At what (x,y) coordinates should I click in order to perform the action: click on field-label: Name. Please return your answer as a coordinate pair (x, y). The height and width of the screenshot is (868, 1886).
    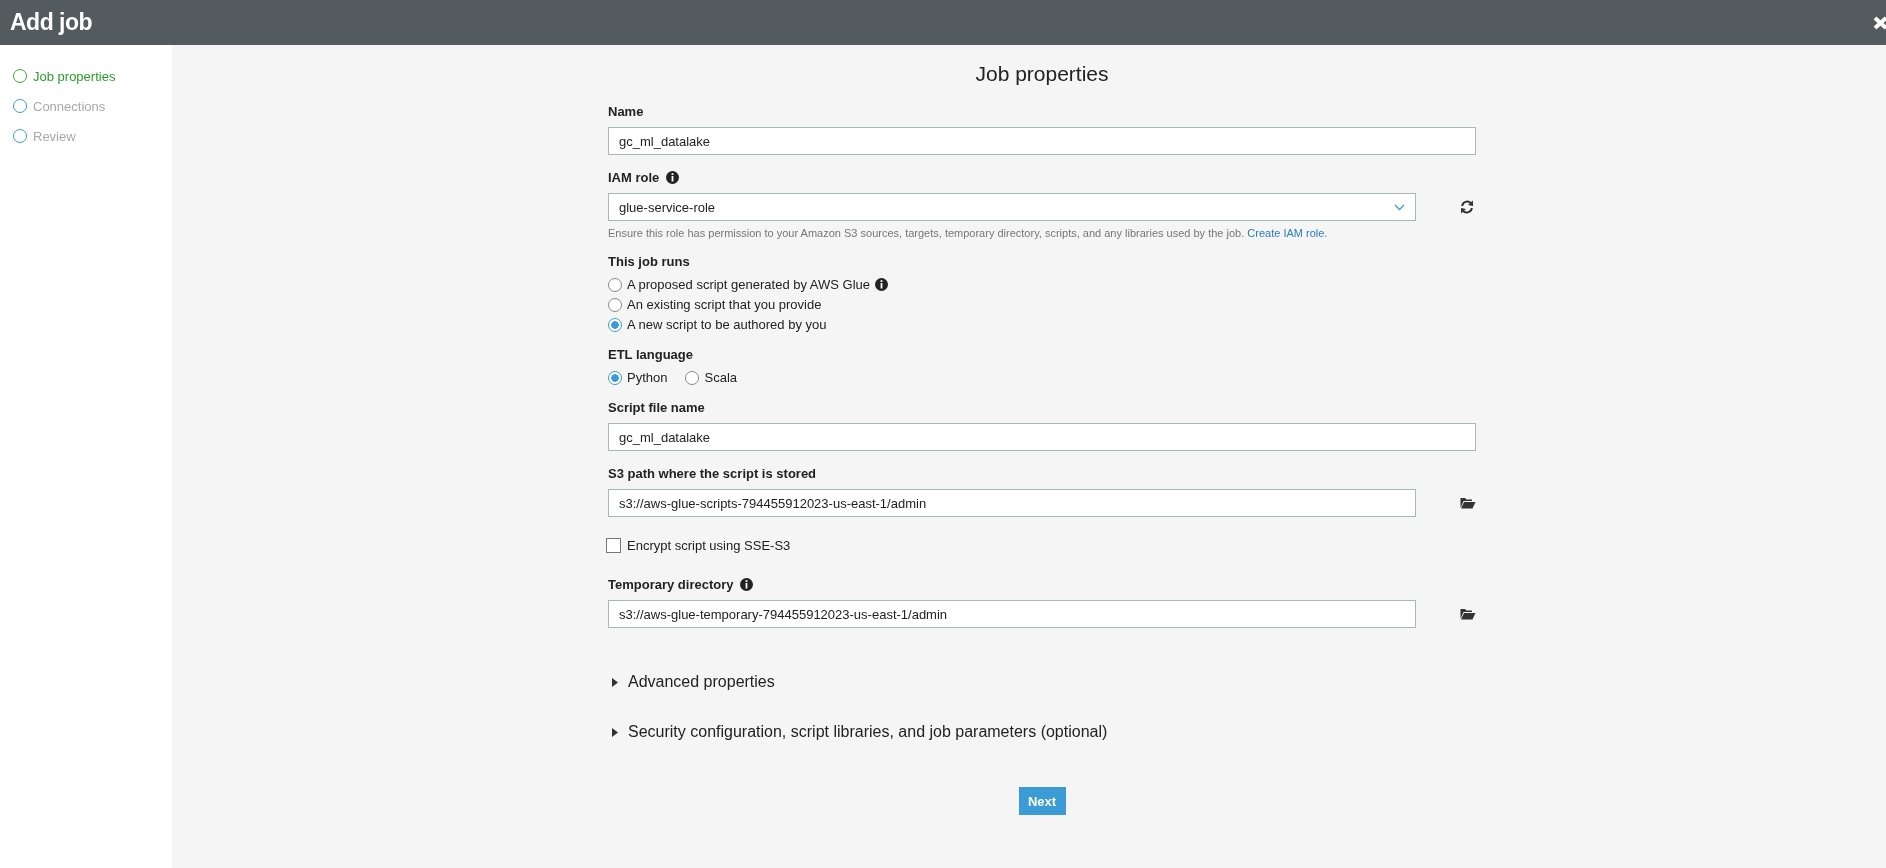
    Looking at the image, I should click on (626, 111).